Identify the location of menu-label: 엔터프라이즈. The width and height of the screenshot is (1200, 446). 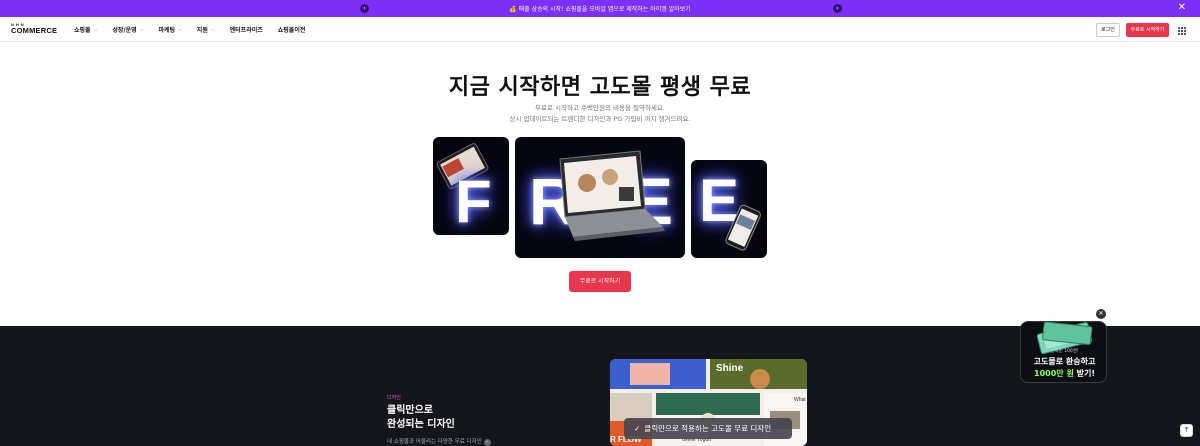
(246, 30).